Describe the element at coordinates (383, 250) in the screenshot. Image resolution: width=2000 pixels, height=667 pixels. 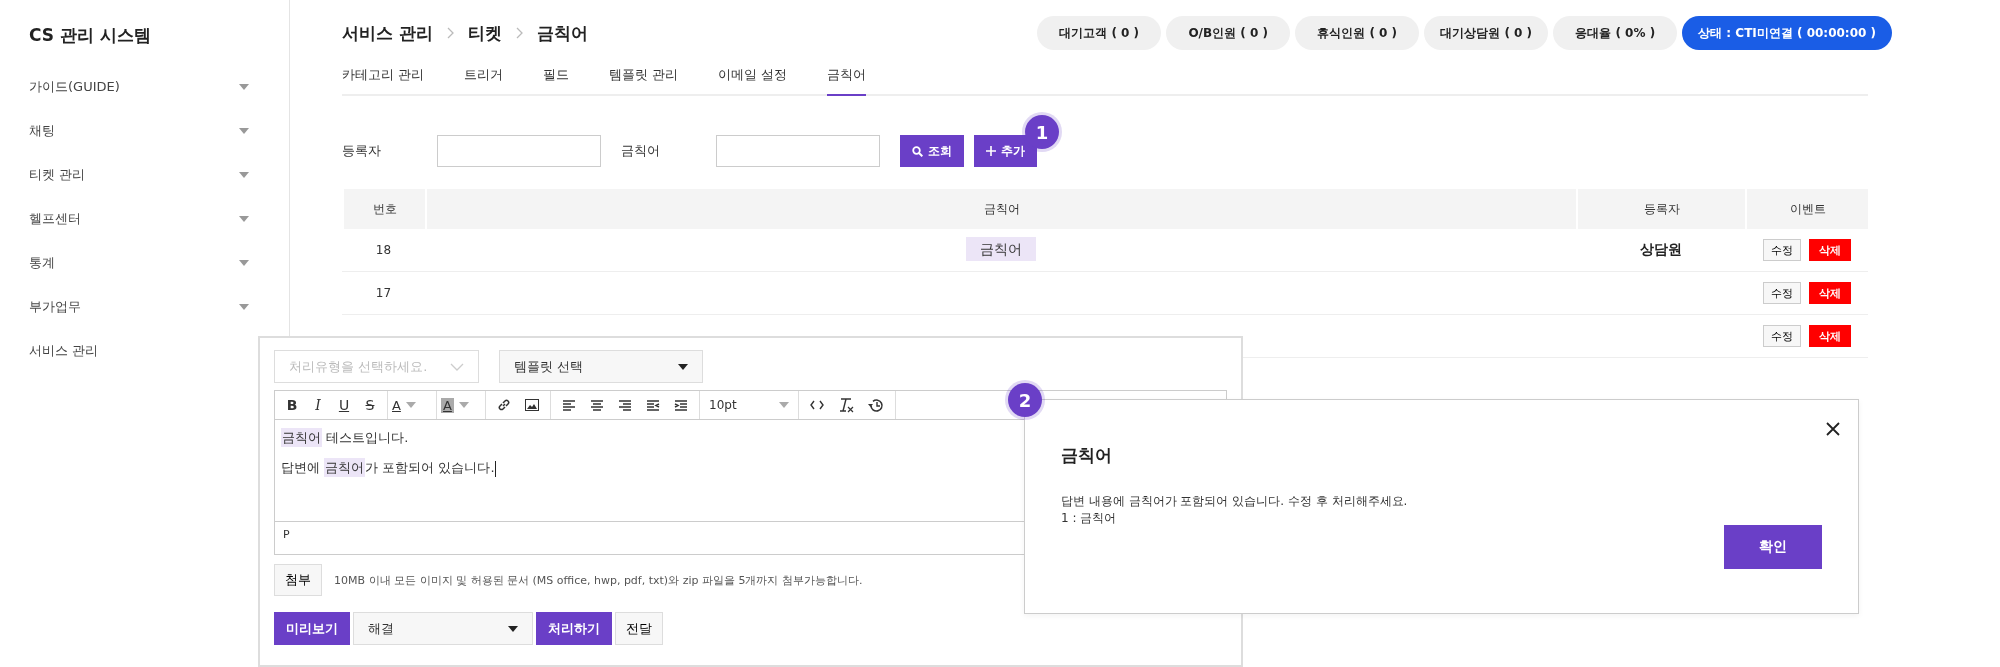
I see `table-cell: 18` at that location.